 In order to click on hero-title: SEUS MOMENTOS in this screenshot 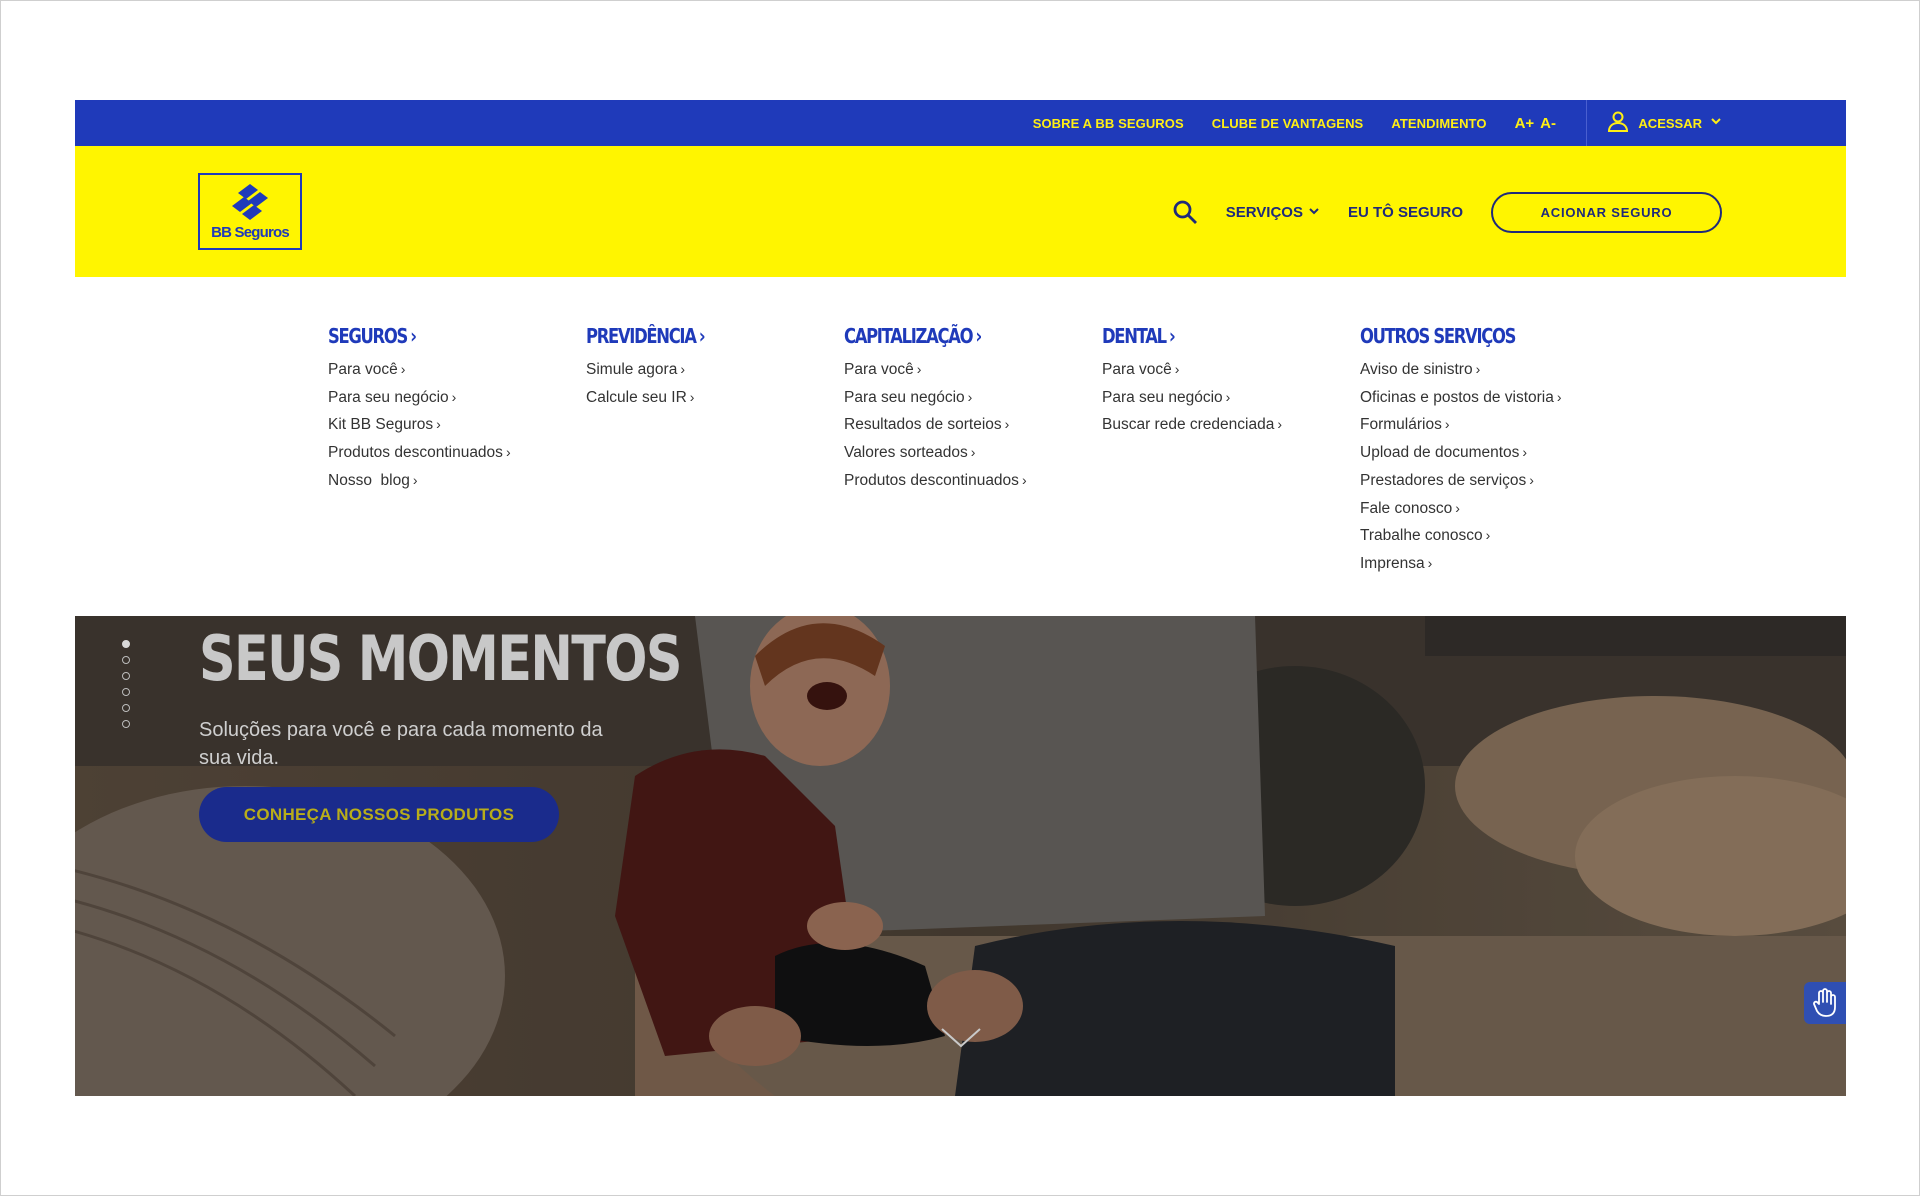, I will do `click(440, 658)`.